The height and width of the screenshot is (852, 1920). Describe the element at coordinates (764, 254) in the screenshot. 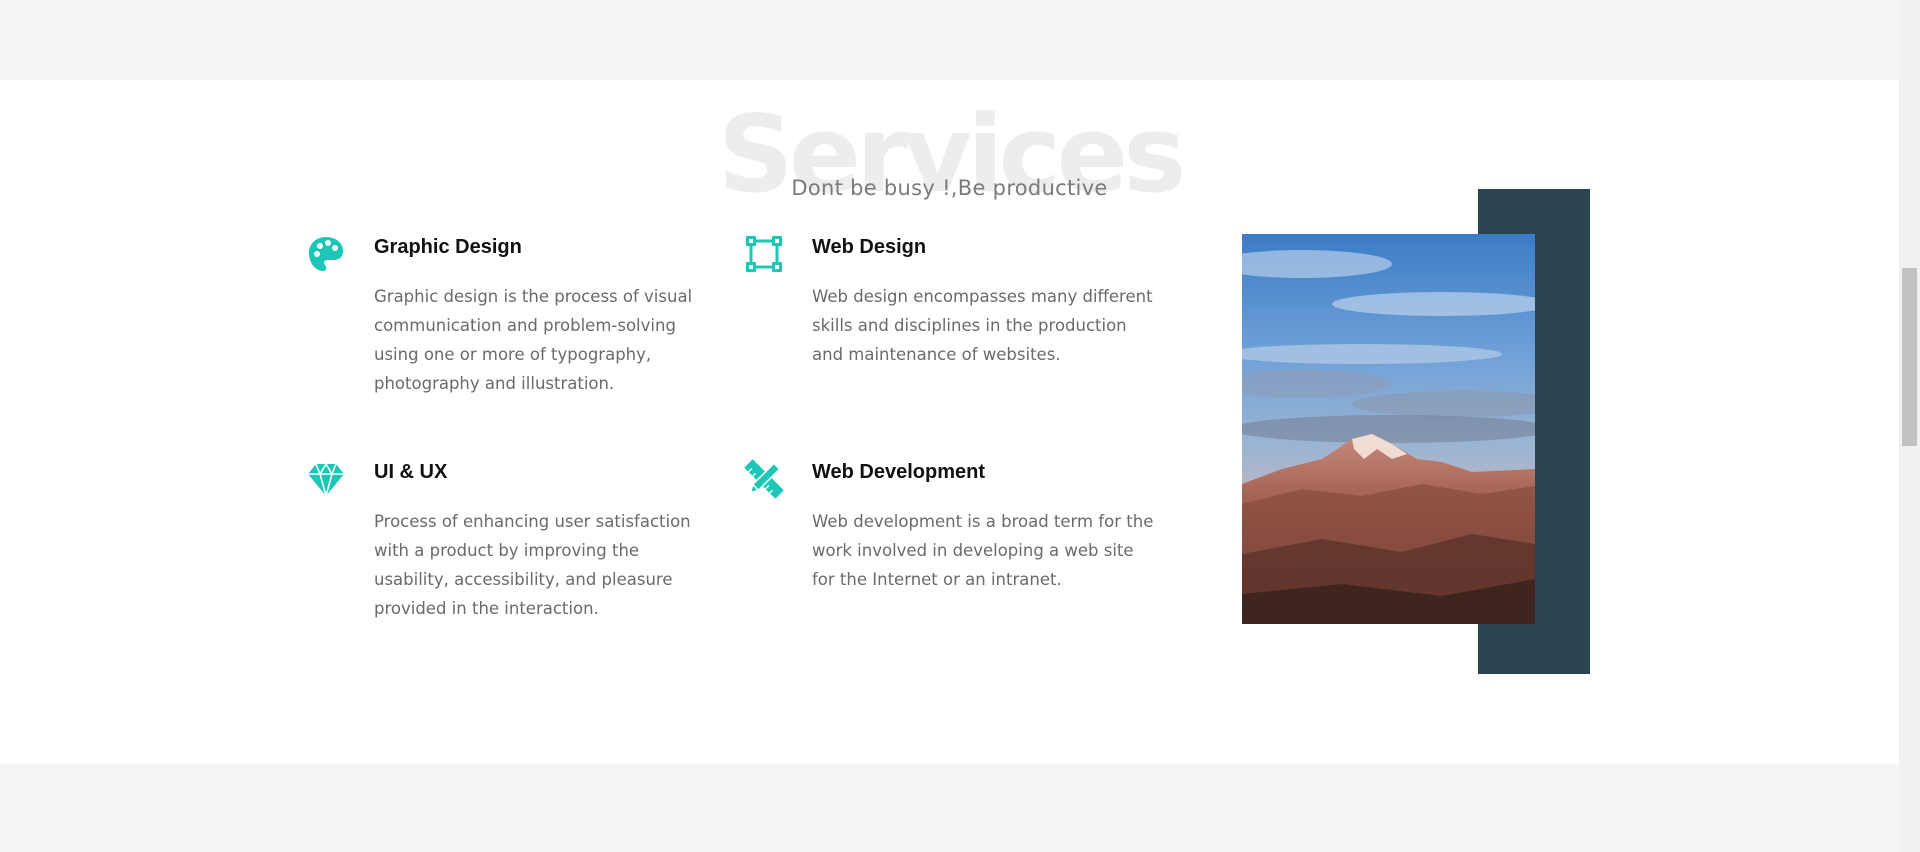

I see `vector-square-icon` at that location.